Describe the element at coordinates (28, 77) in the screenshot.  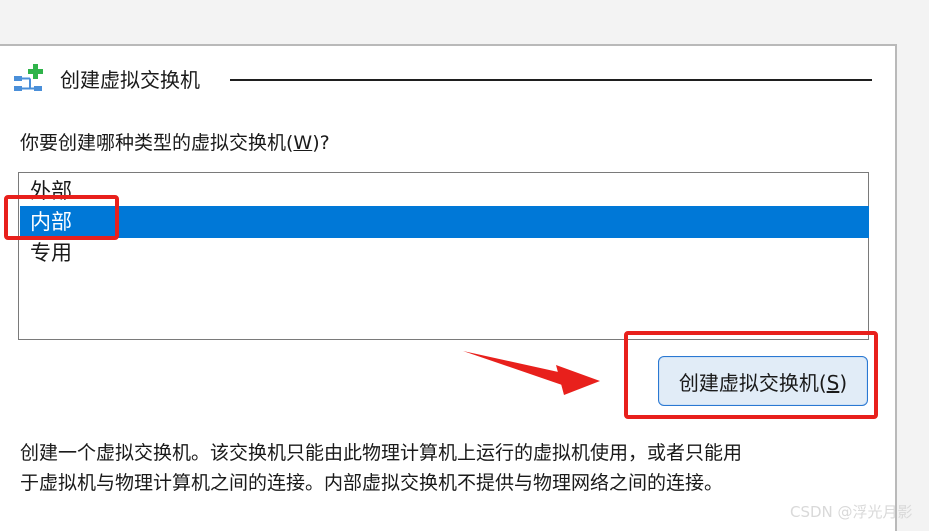
I see `network-switch-add-icon` at that location.